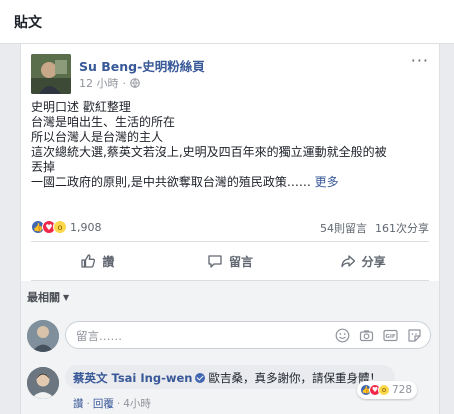  I want to click on see-more-link: 更多, so click(327, 182).